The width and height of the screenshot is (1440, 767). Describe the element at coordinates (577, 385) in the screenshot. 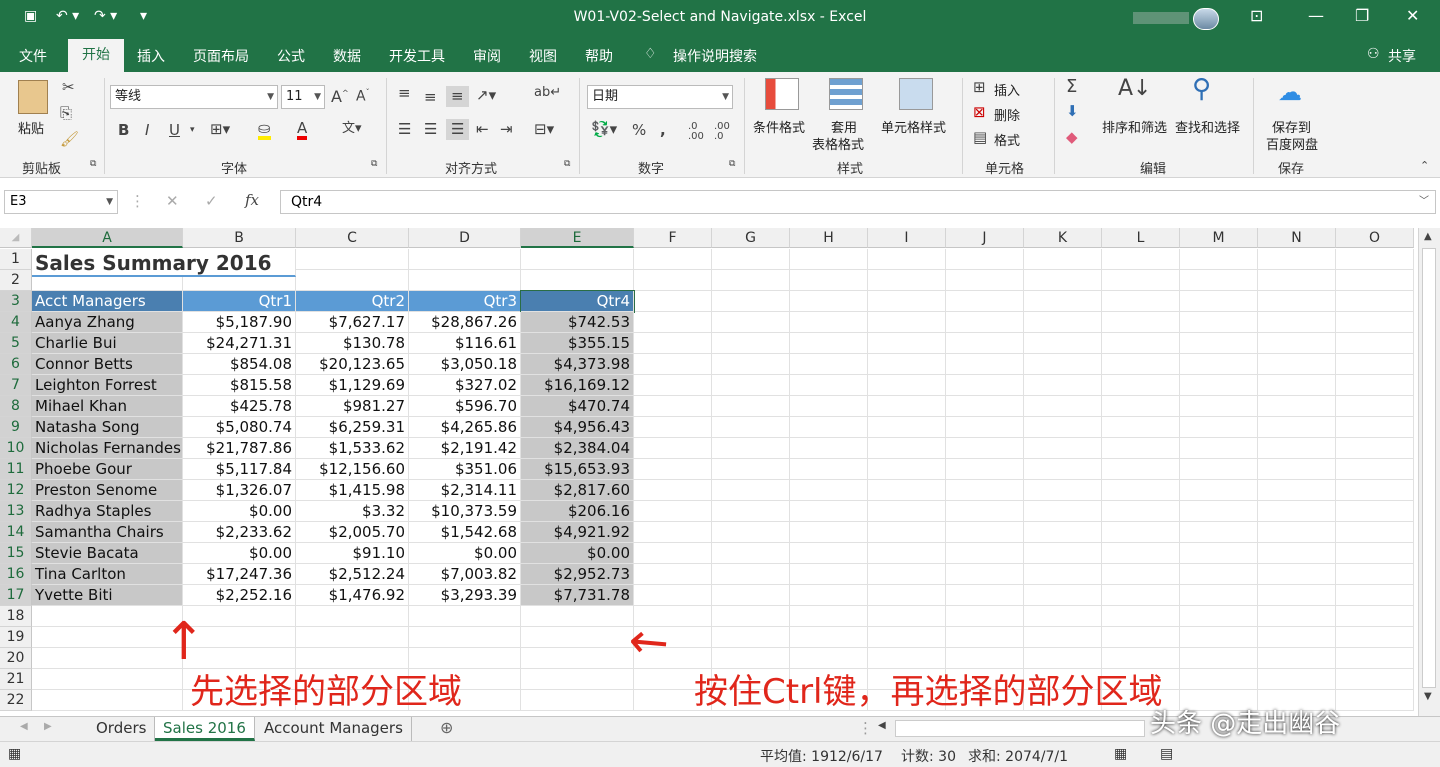

I see `table-cell: $16,169.12` at that location.